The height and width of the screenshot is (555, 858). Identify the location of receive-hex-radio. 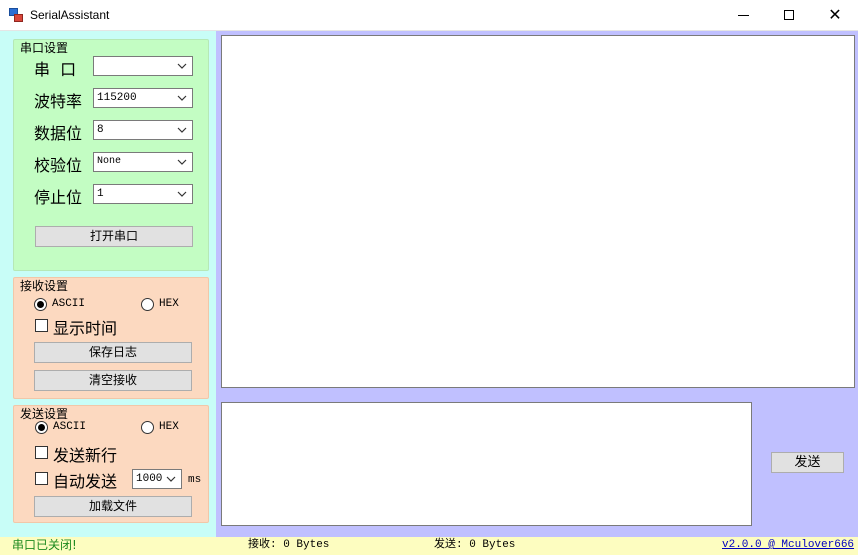
(147, 304).